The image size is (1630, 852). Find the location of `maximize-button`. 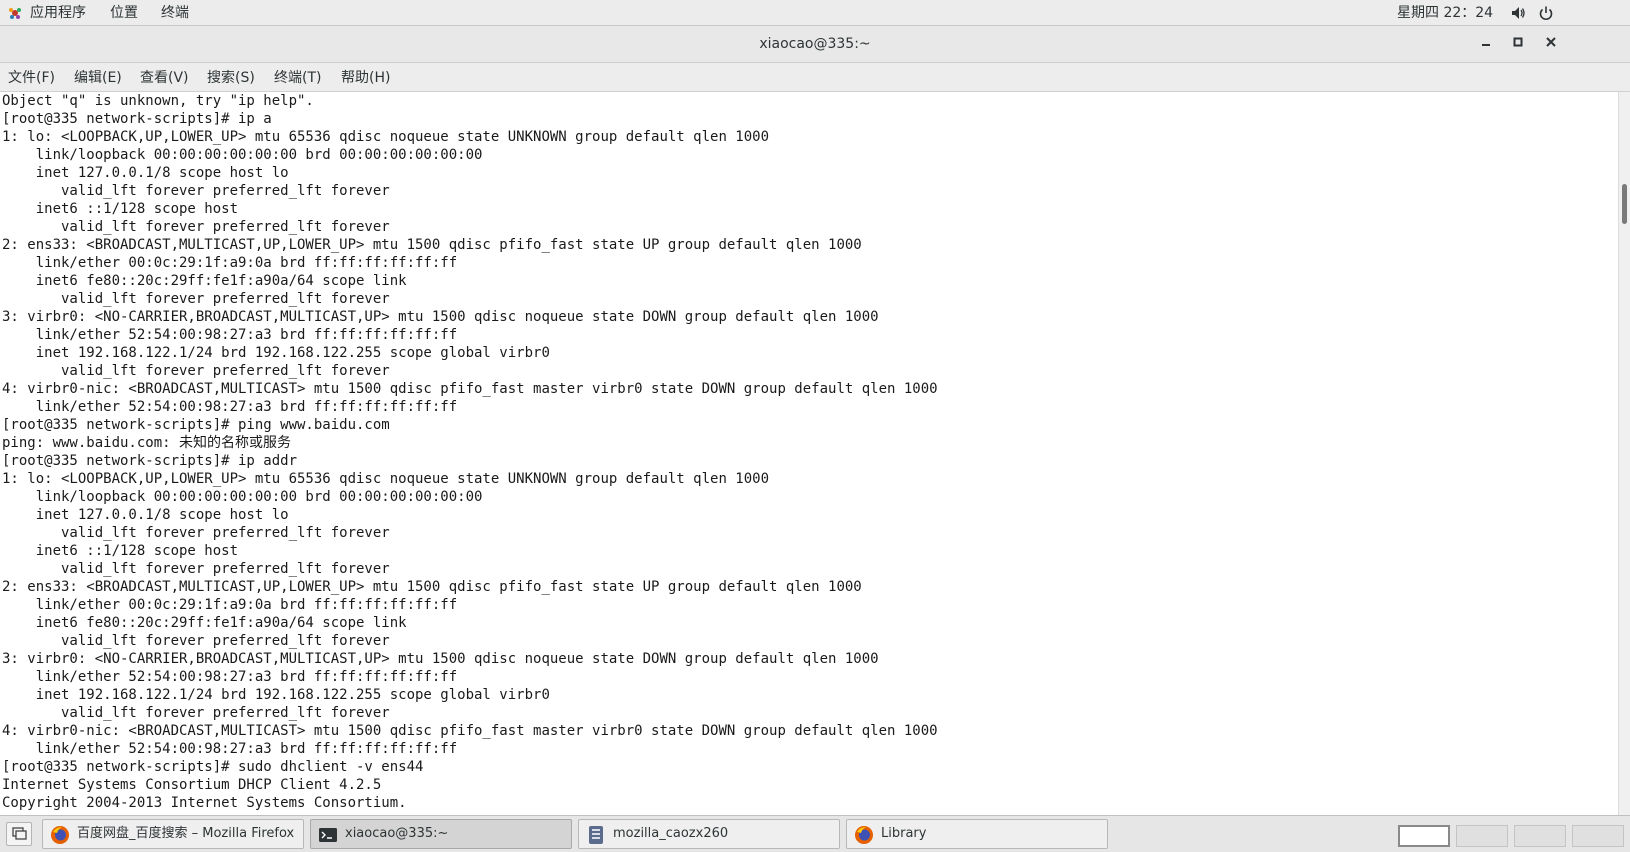

maximize-button is located at coordinates (1518, 44).